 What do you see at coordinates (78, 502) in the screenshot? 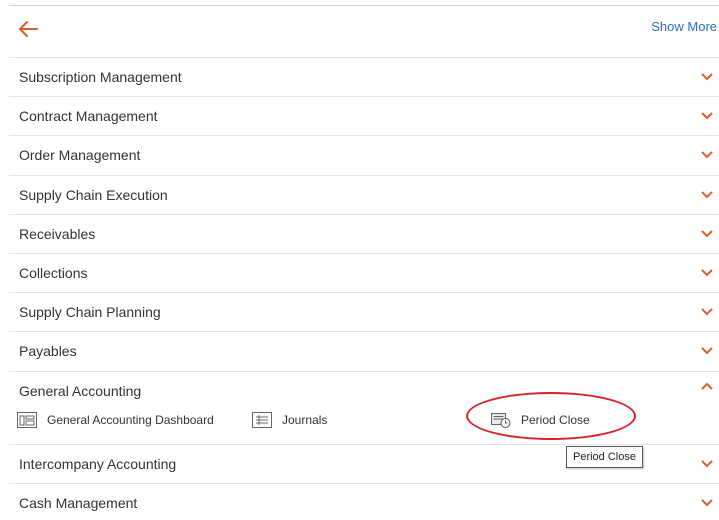
I see `section-label: Cash Management` at bounding box center [78, 502].